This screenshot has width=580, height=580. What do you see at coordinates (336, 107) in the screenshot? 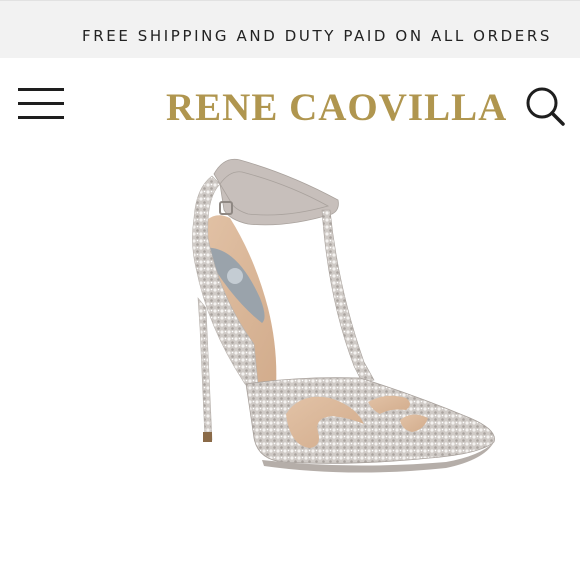
I see `brand-logo: RENE CAOVILLA` at bounding box center [336, 107].